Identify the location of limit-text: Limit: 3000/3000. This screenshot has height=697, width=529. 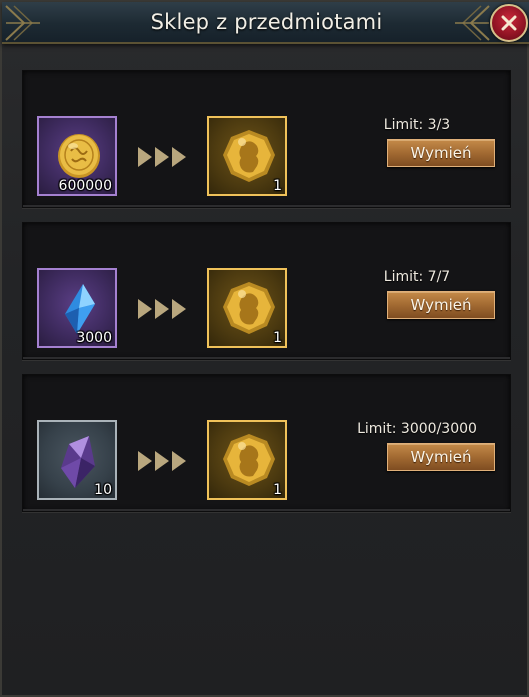
(417, 429).